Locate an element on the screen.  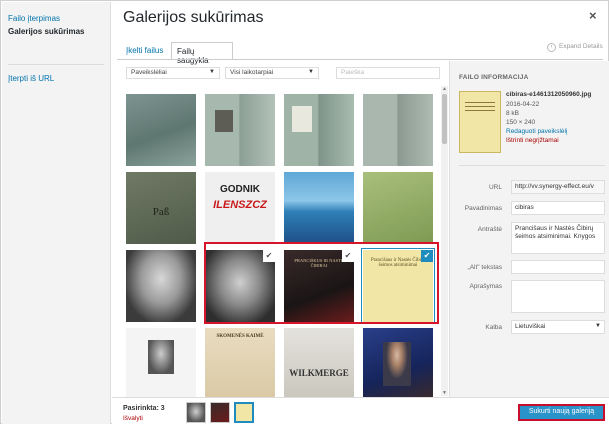
sidebar-item-insert-url: Įterpti iš URL is located at coordinates (31, 78).